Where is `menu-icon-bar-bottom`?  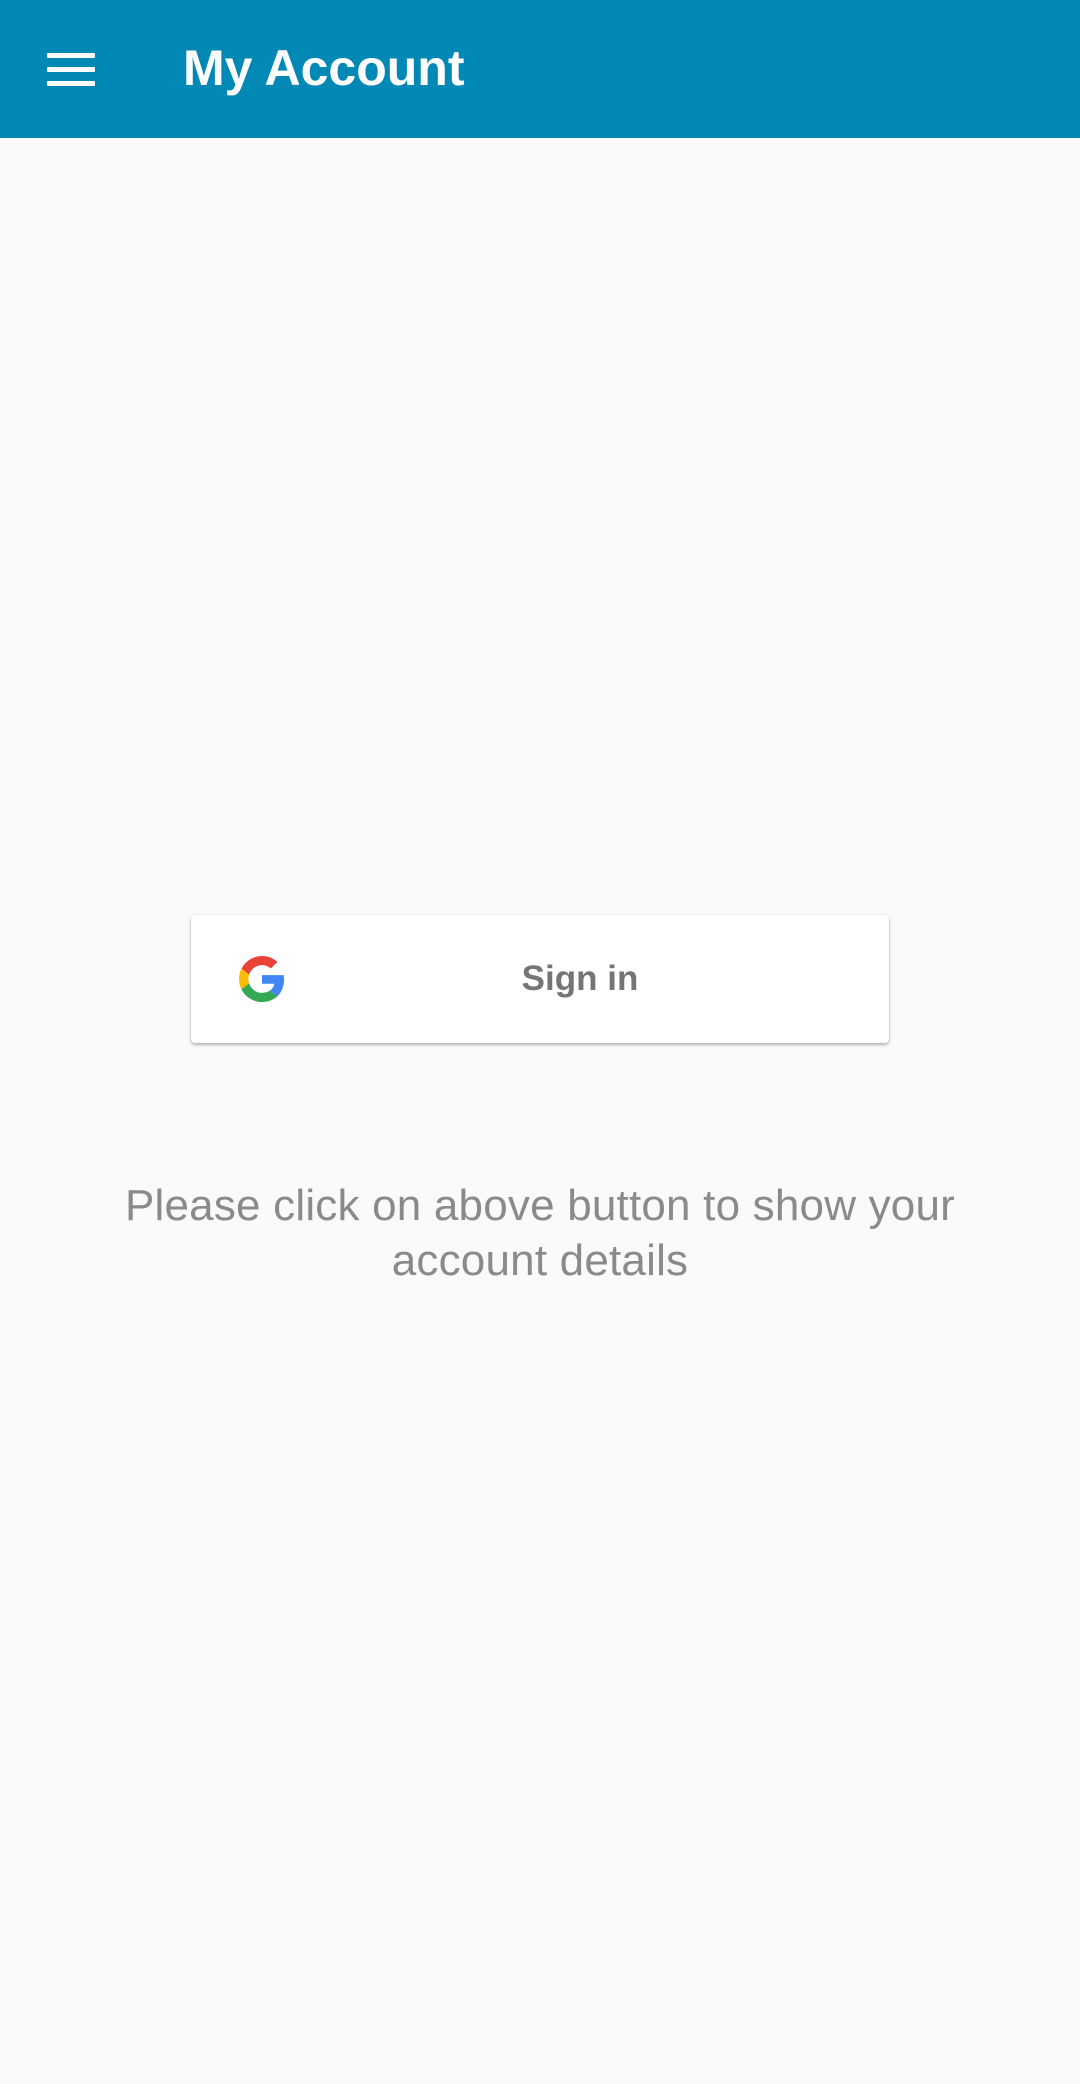 menu-icon-bar-bottom is located at coordinates (71, 83).